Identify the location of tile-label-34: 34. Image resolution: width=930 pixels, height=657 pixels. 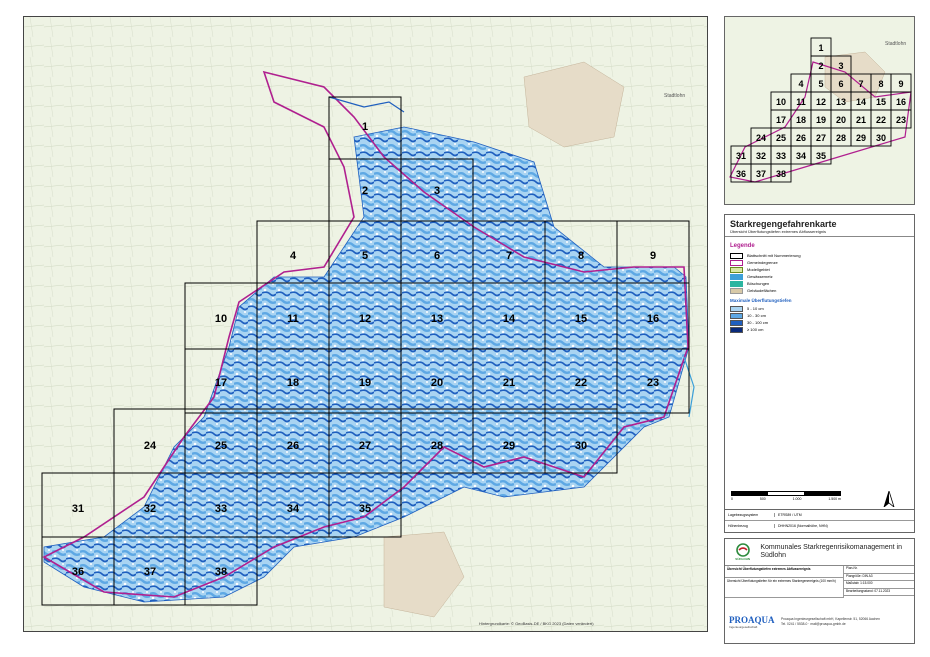
(293, 509).